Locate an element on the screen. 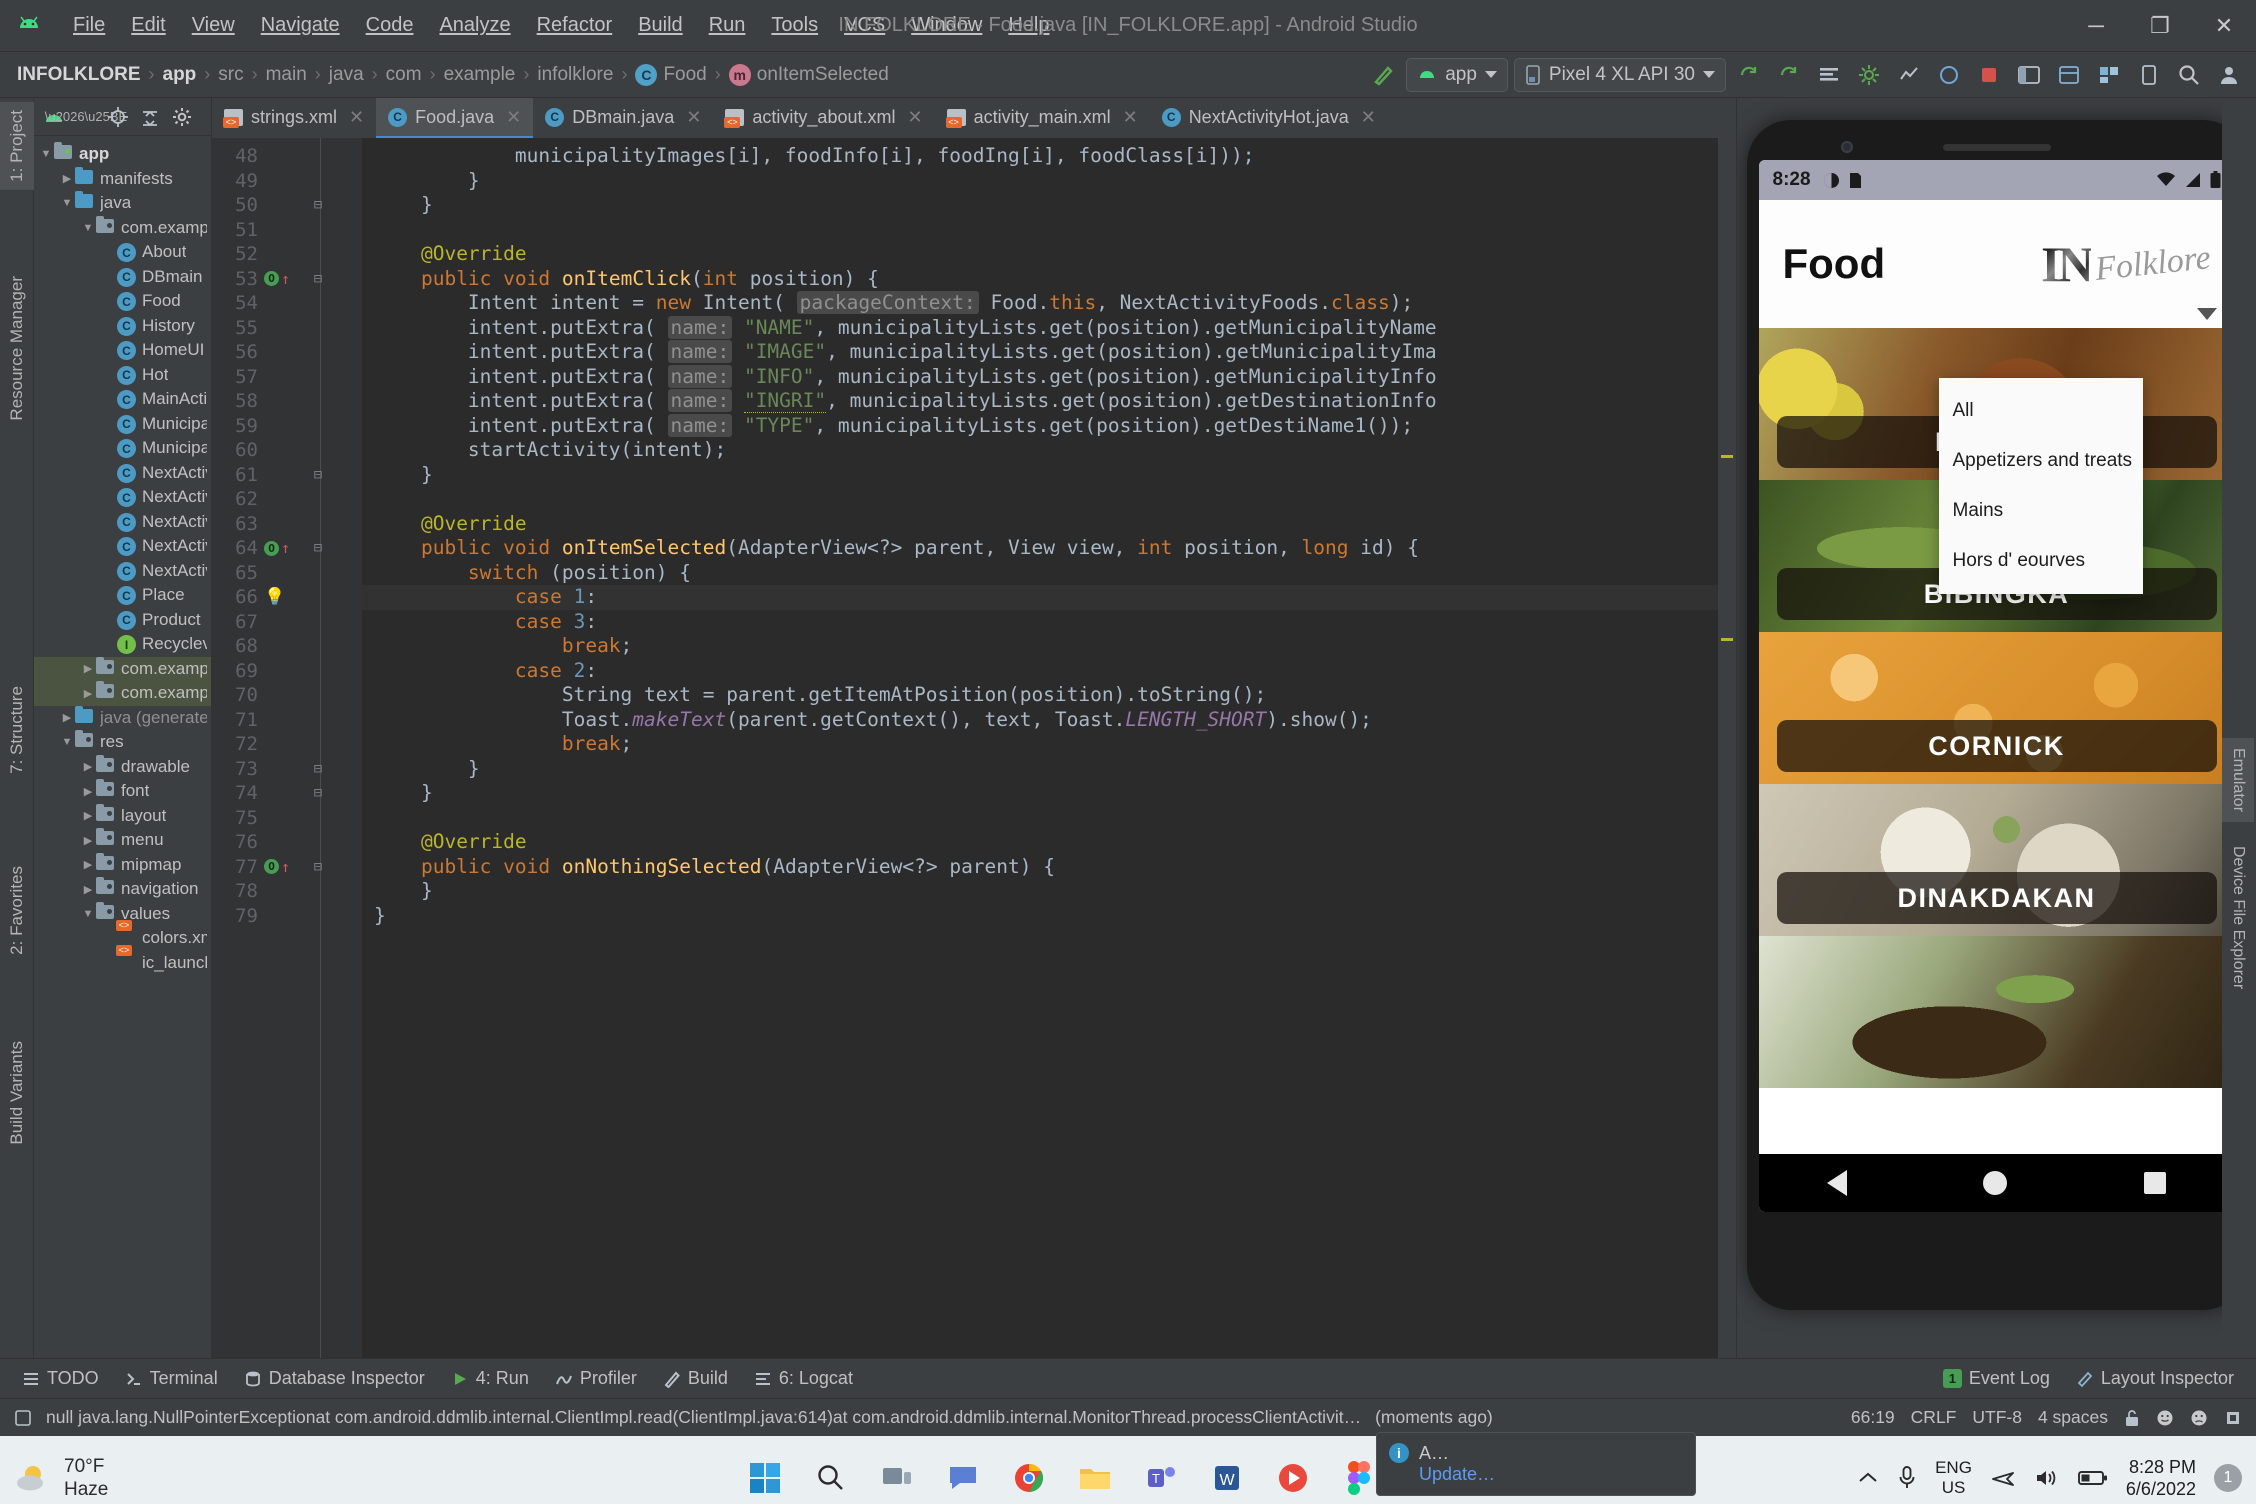 The height and width of the screenshot is (1504, 2256). tree-item-drawable: drawable is located at coordinates (122, 767).